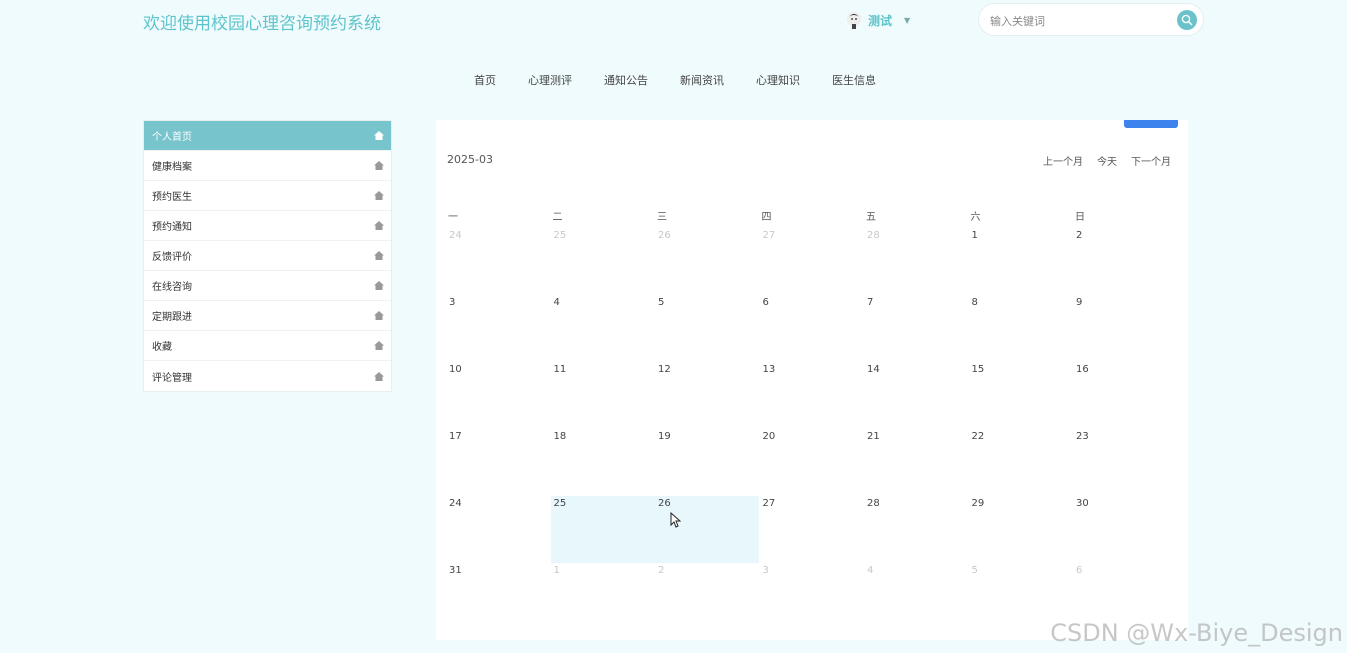 This screenshot has width=1347, height=653. What do you see at coordinates (702, 81) in the screenshot?
I see `nav-item-news: 新闻资讯` at bounding box center [702, 81].